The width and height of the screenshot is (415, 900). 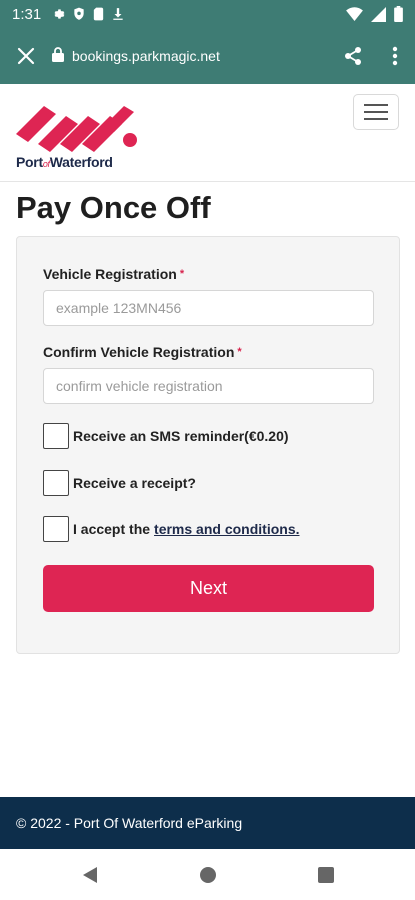 What do you see at coordinates (87, 14) in the screenshot?
I see `status-icons-left` at bounding box center [87, 14].